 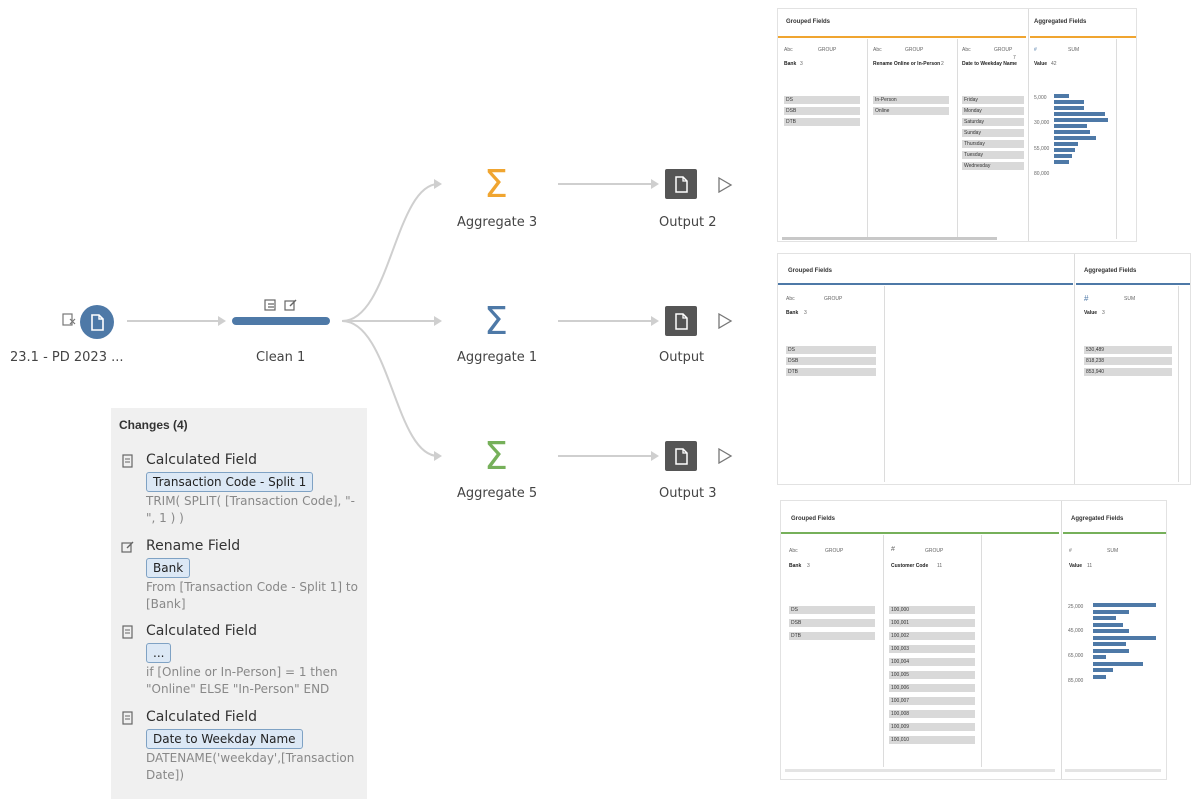 What do you see at coordinates (932, 610) in the screenshot?
I see `group-value: 100,000` at bounding box center [932, 610].